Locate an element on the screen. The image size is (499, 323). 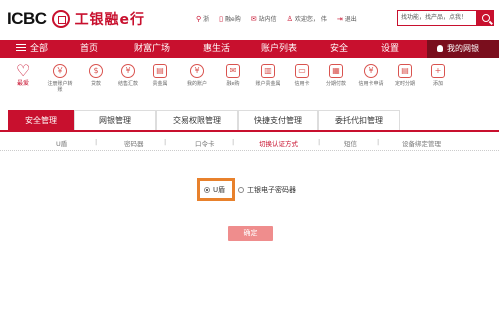
region-link: ⚲ 浙 is located at coordinates (202, 19).